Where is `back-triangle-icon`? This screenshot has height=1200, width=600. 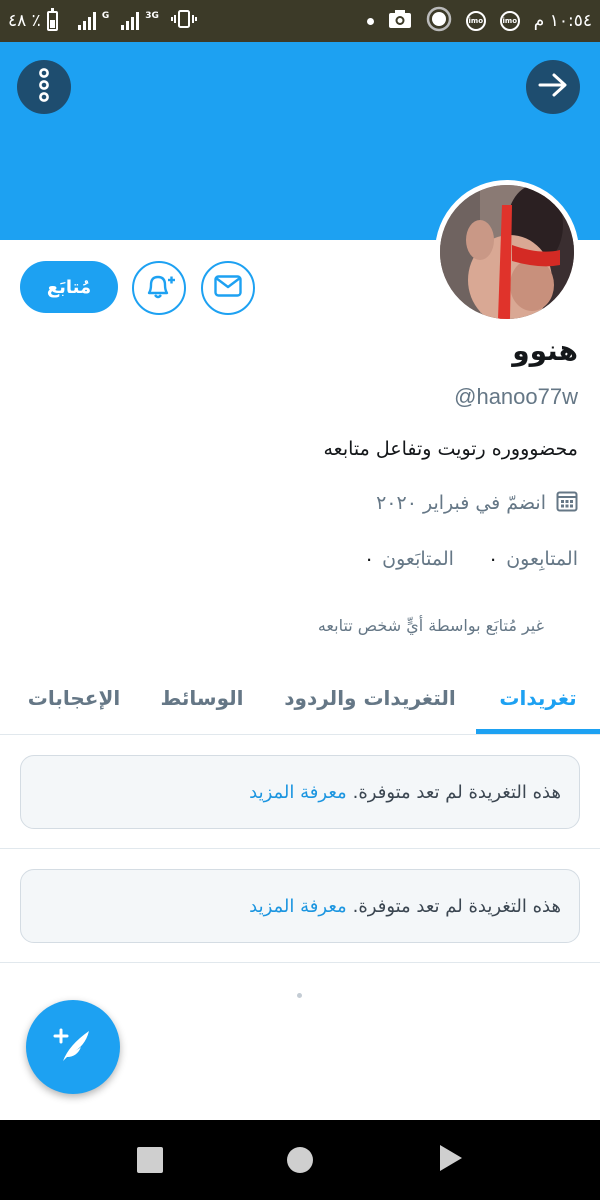 back-triangle-icon is located at coordinates (451, 1160).